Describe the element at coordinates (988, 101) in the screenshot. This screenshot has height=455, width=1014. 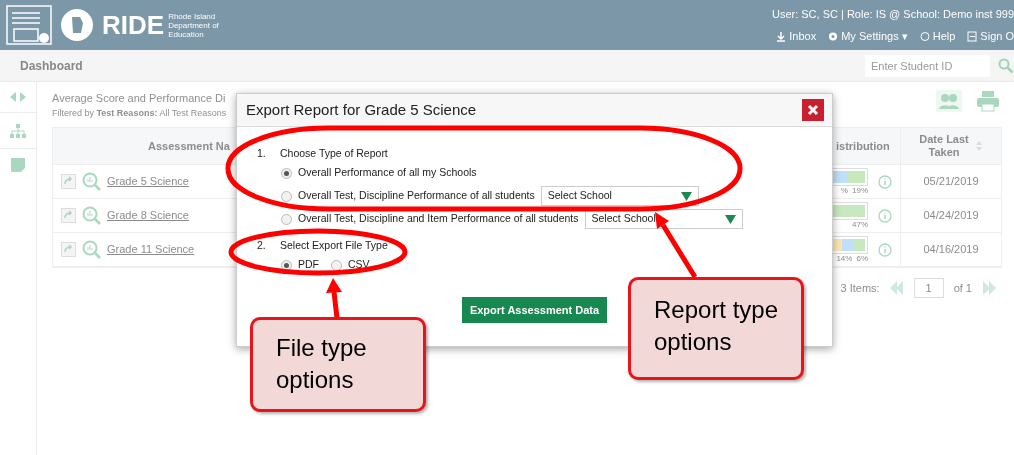
I see `printer-icon` at that location.